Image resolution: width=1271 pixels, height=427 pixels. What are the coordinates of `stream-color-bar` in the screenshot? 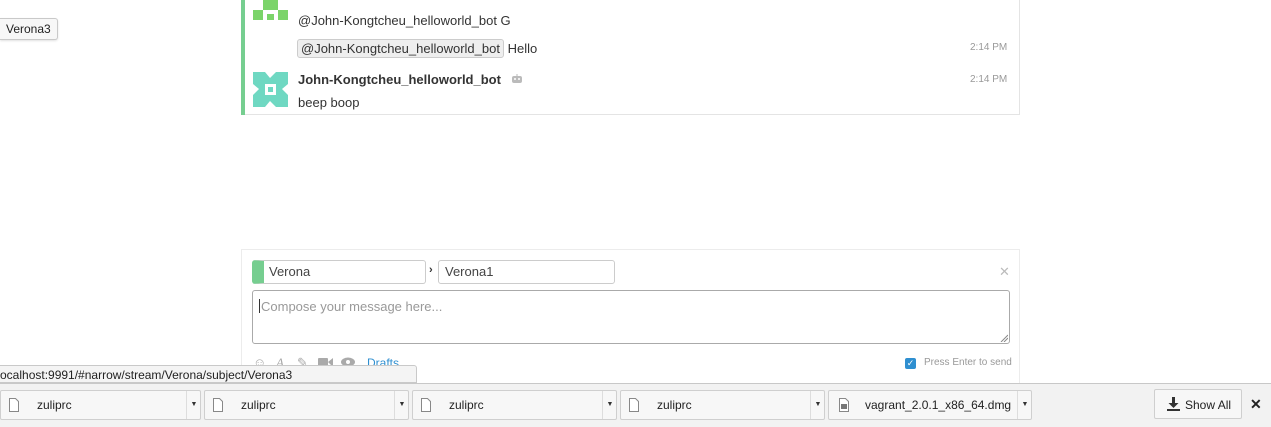 It's located at (243, 57).